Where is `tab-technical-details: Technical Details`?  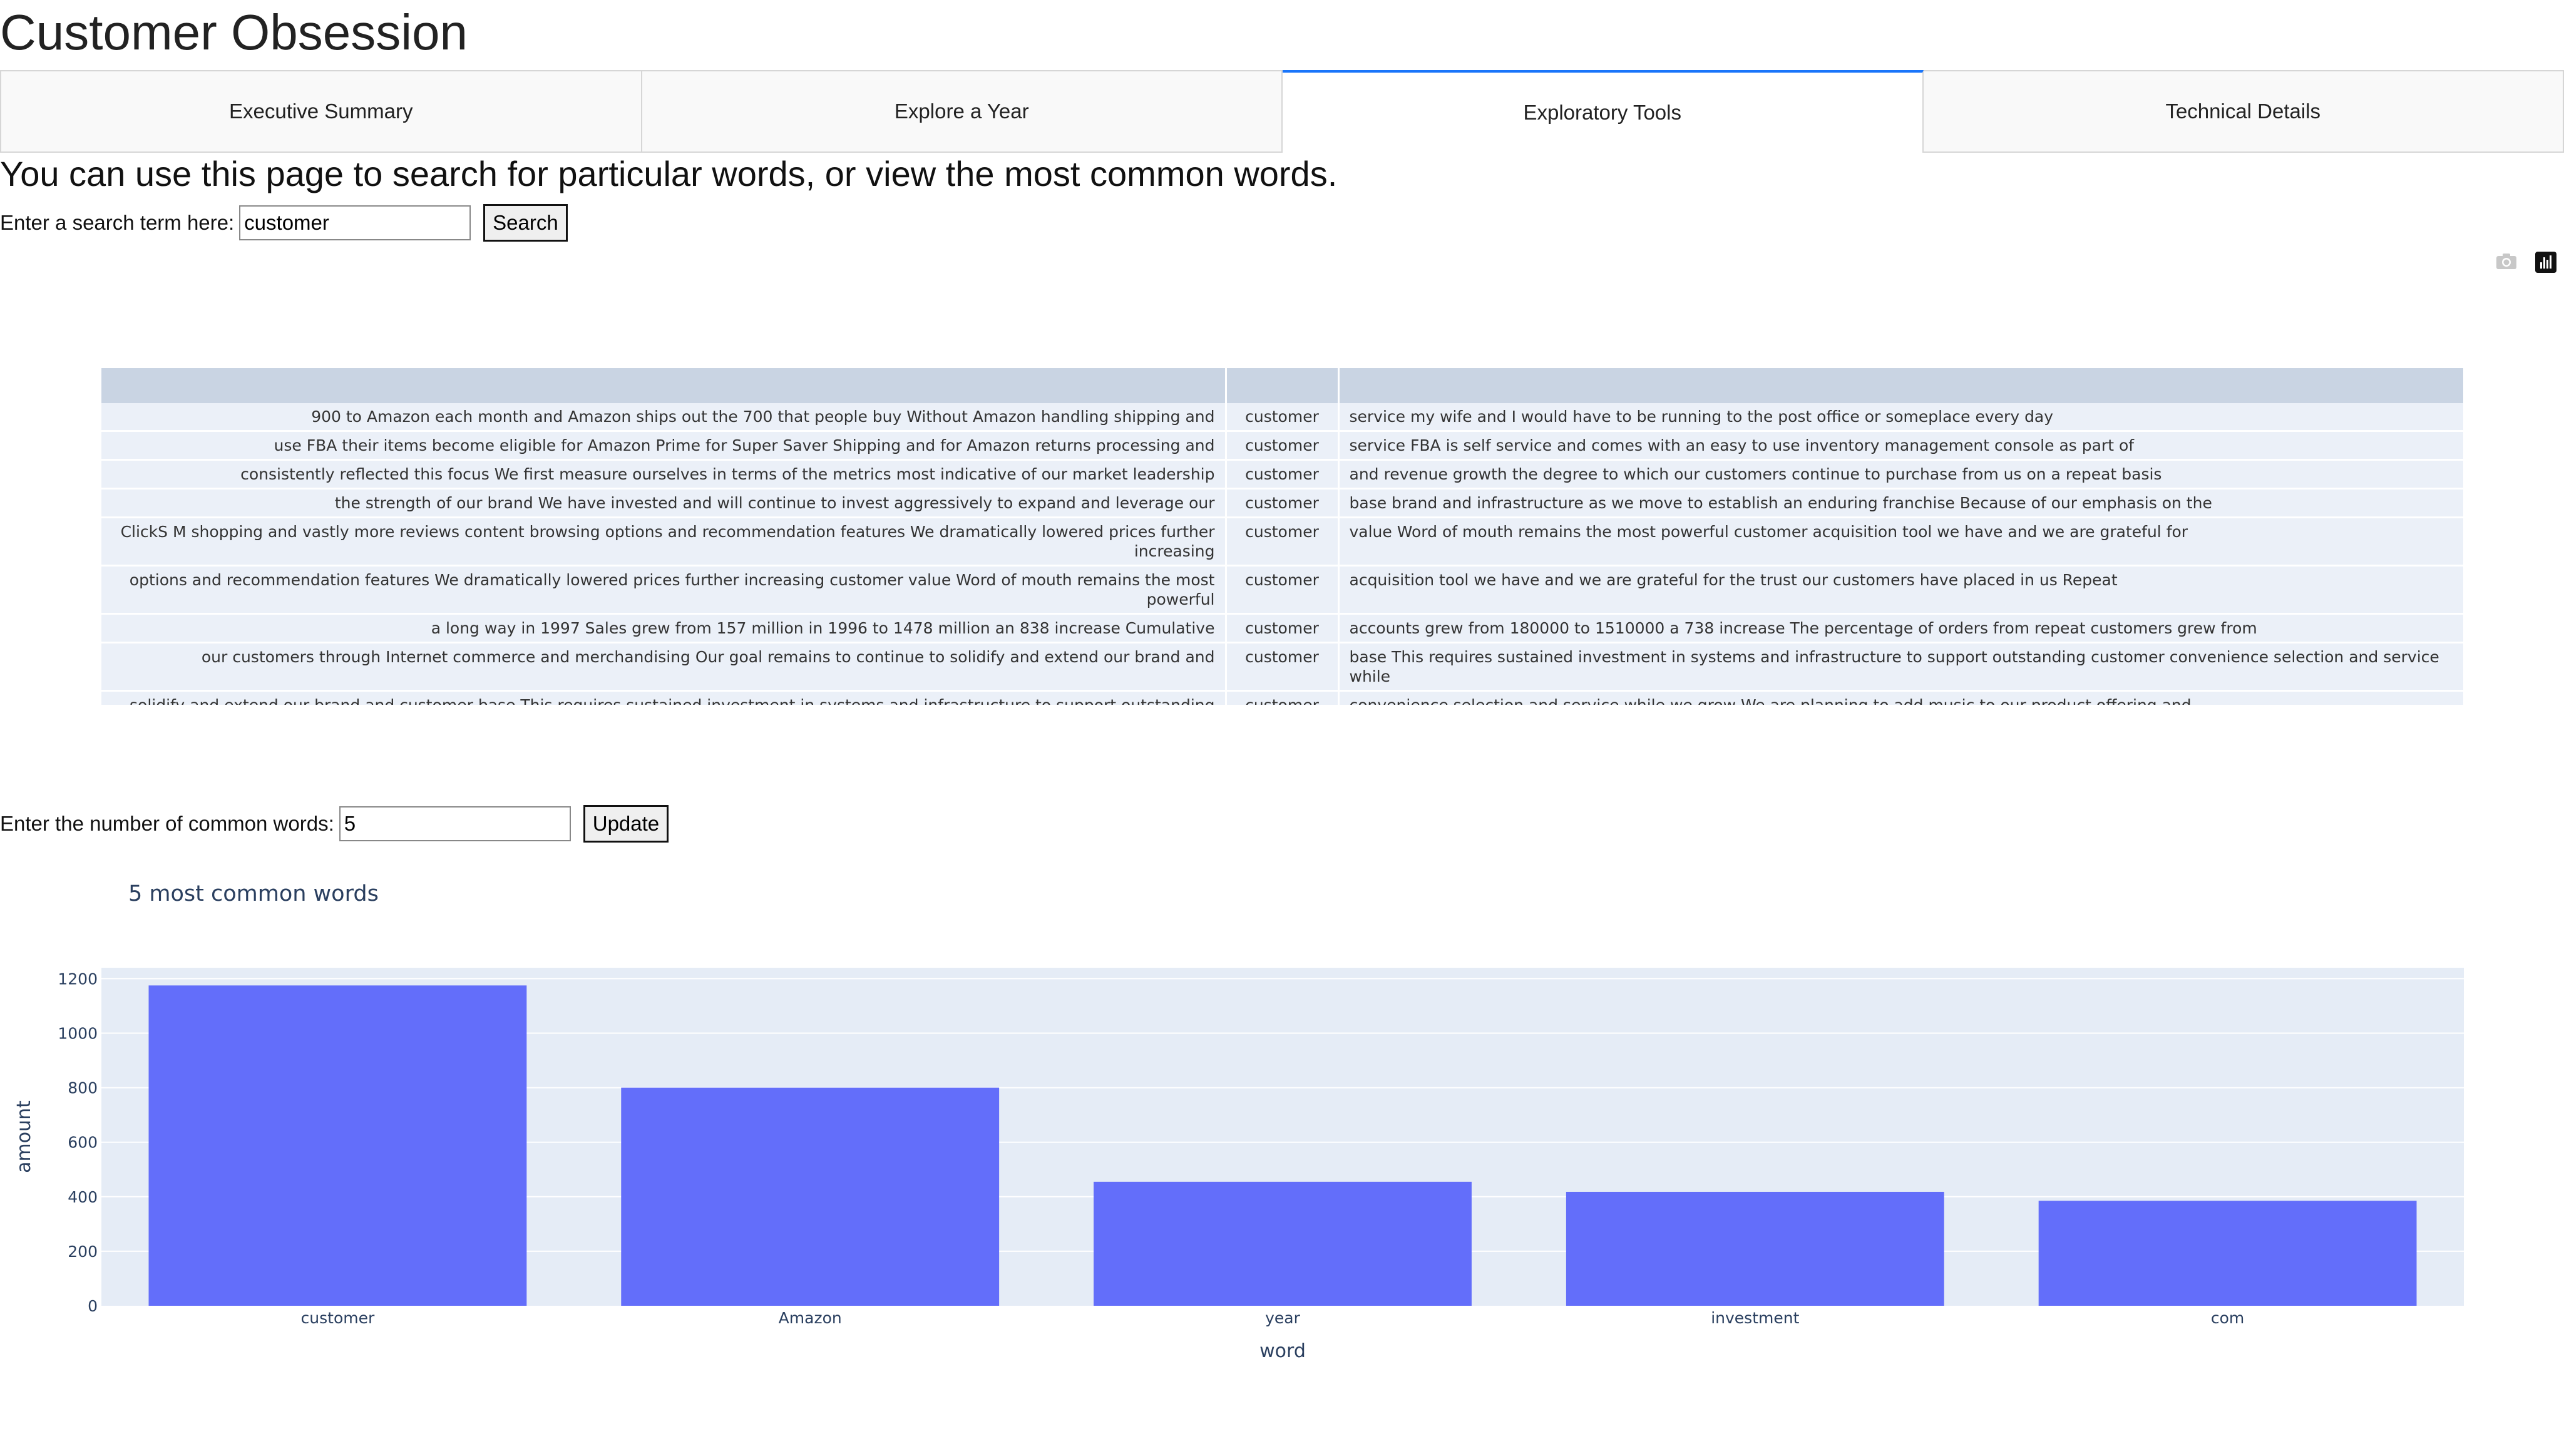
tab-technical-details: Technical Details is located at coordinates (2243, 112).